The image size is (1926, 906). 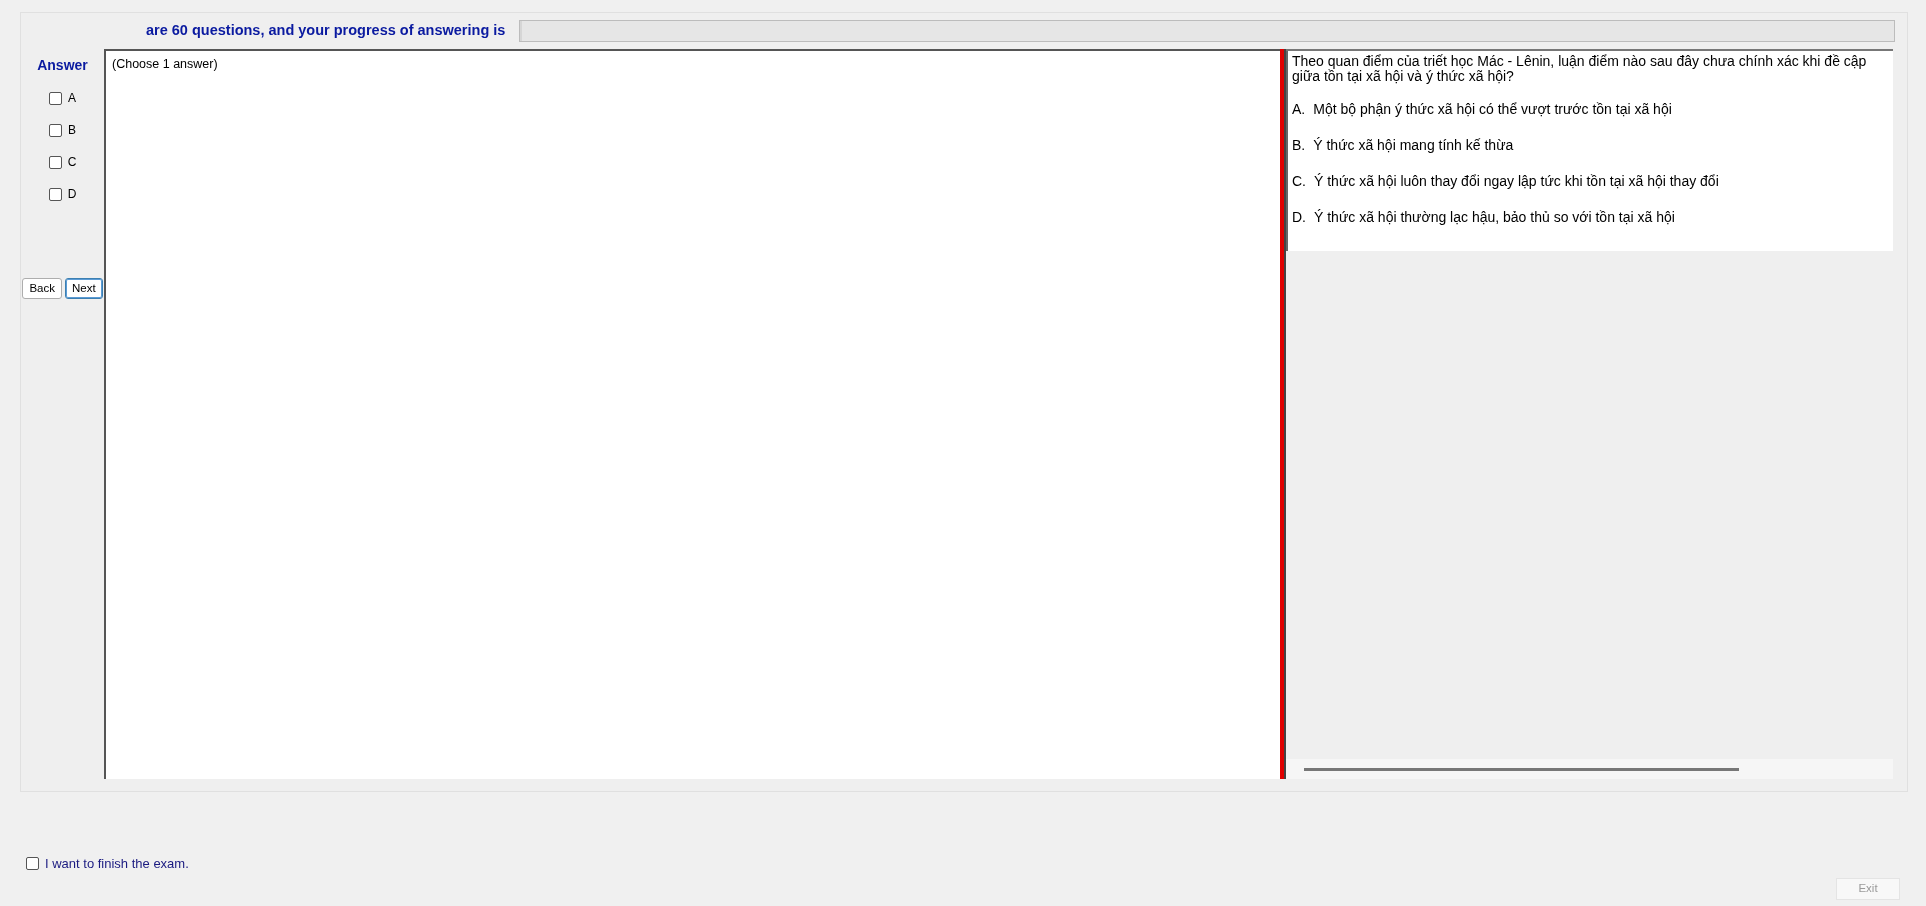 I want to click on progress-label: are 60 questions, and your progress of answering is, so click(x=326, y=31).